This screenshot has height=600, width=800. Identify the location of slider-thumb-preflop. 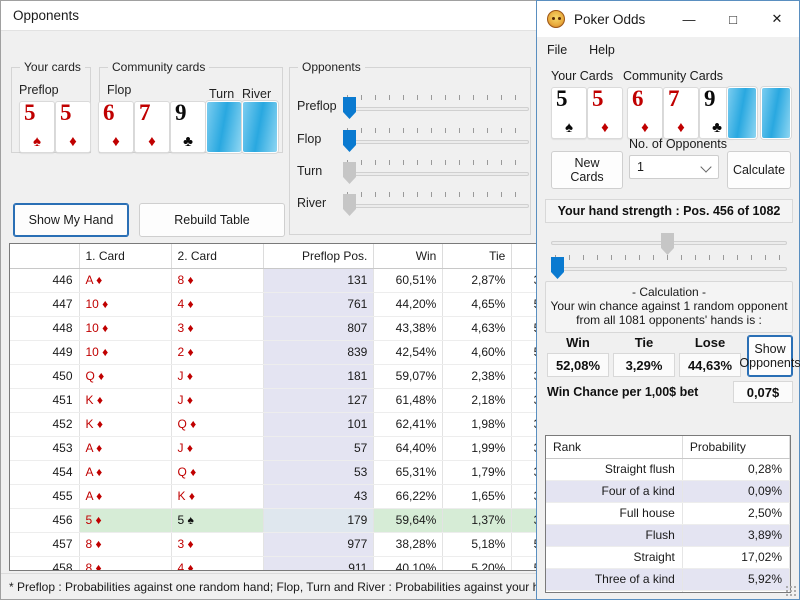
(349, 108).